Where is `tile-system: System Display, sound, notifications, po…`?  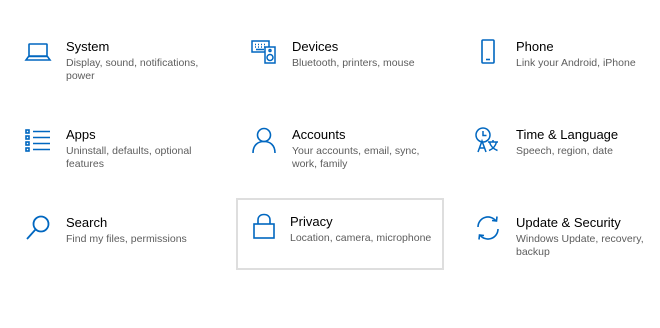 tile-system: System Display, sound, notifications, po… is located at coordinates (115, 65).